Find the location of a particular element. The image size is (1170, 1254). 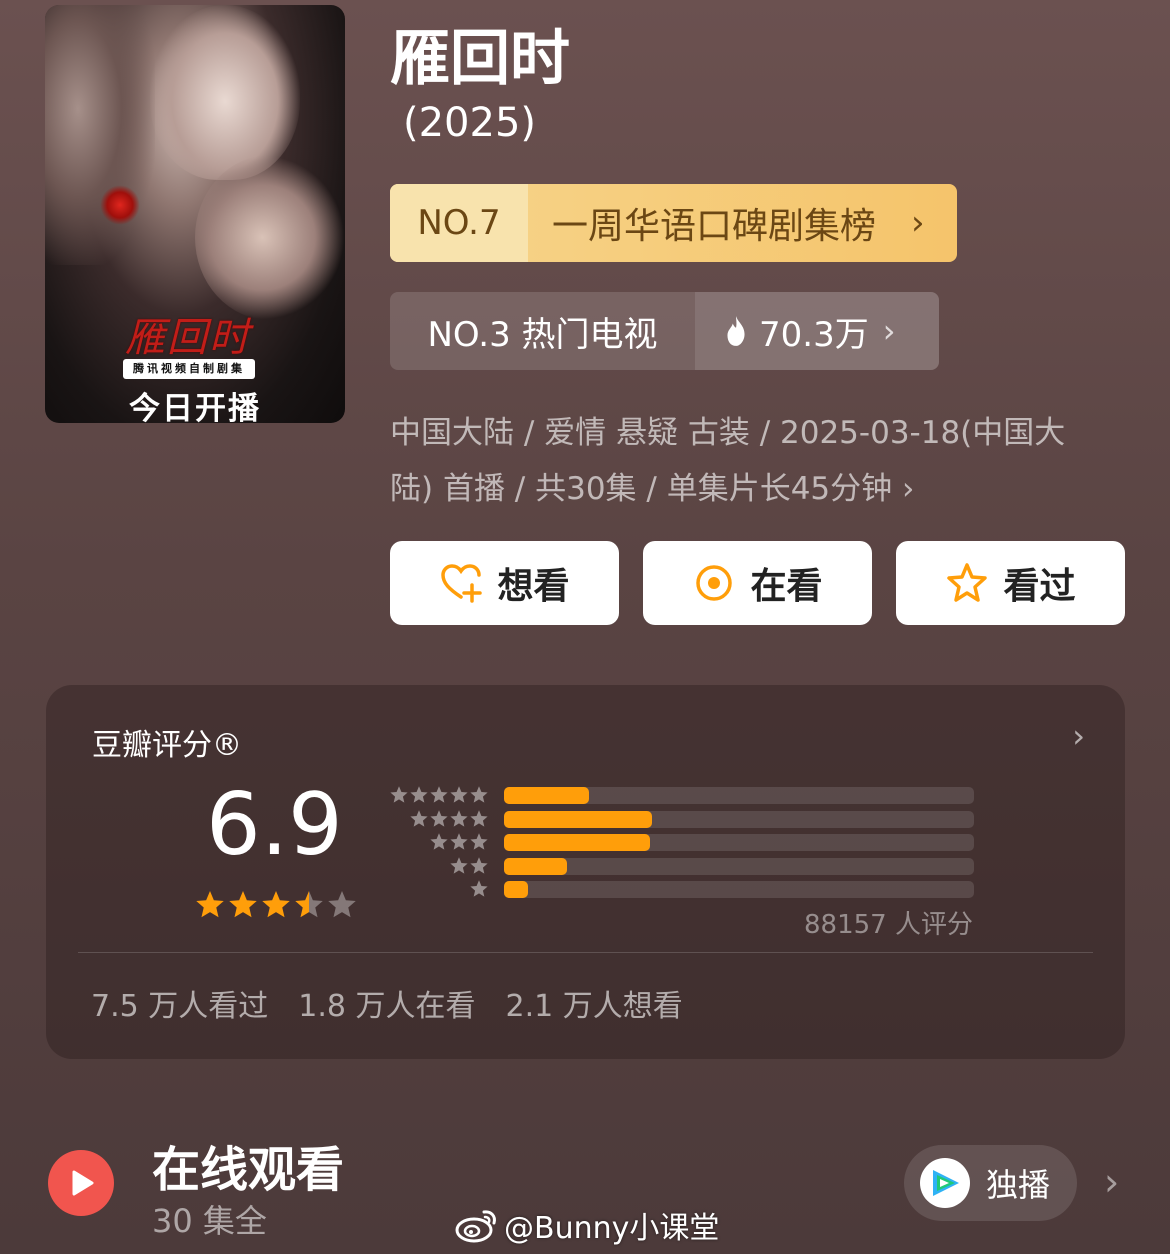

page-title: 雁回时 is located at coordinates (480, 59).